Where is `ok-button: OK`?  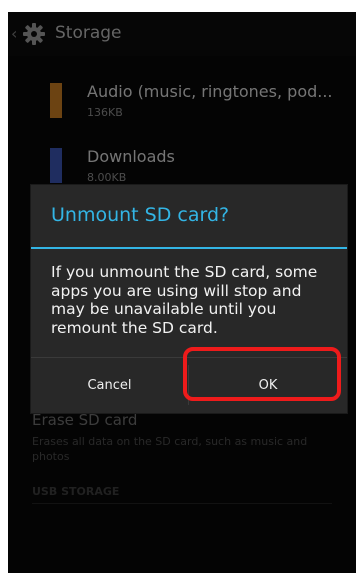 ok-button: OK is located at coordinates (268, 385).